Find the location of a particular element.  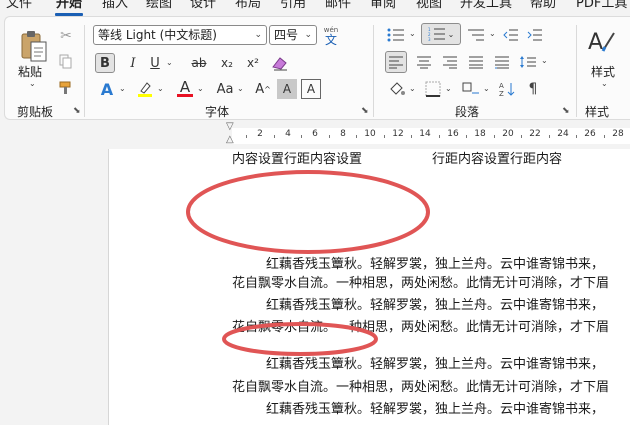

text-effects-dropdown-icon: ⌄ is located at coordinates (122, 88).